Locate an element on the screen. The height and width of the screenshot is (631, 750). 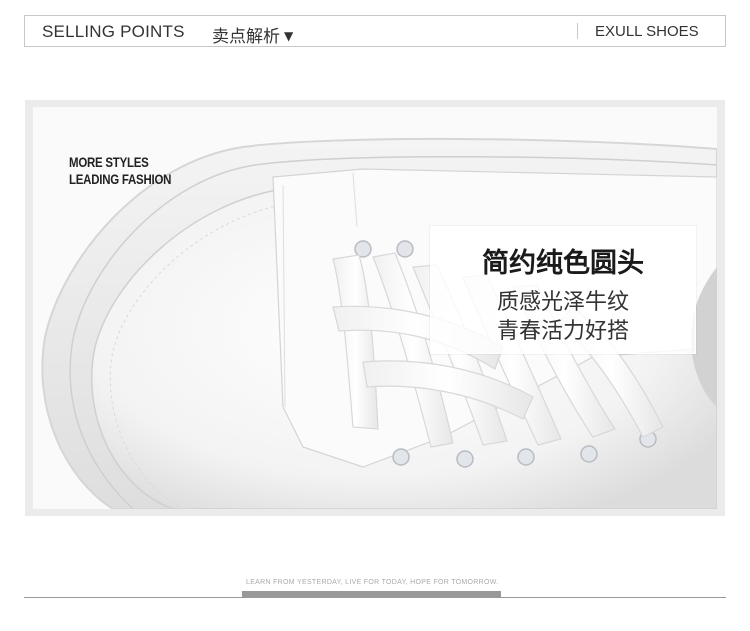
section-subtitle: 卖点解析 ▼ is located at coordinates (252, 34).